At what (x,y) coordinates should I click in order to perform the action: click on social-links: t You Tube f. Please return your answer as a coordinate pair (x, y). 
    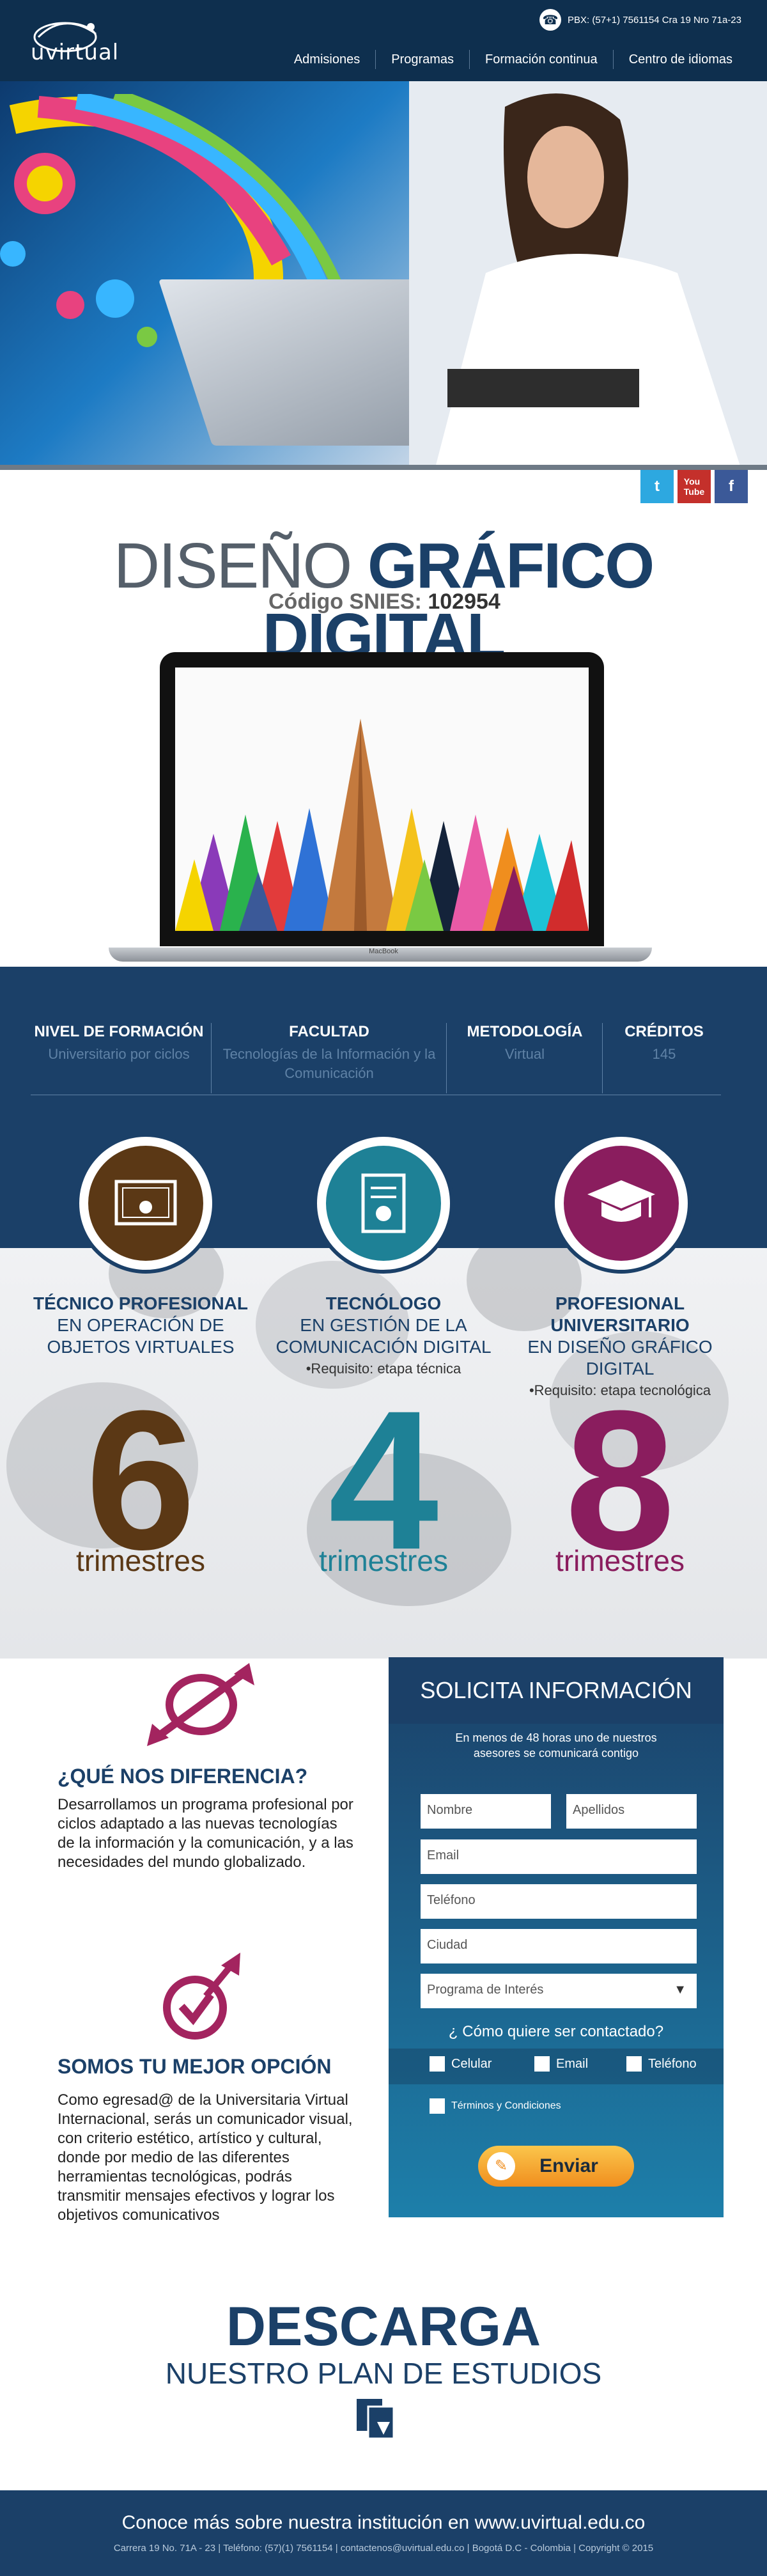
    Looking at the image, I should click on (694, 486).